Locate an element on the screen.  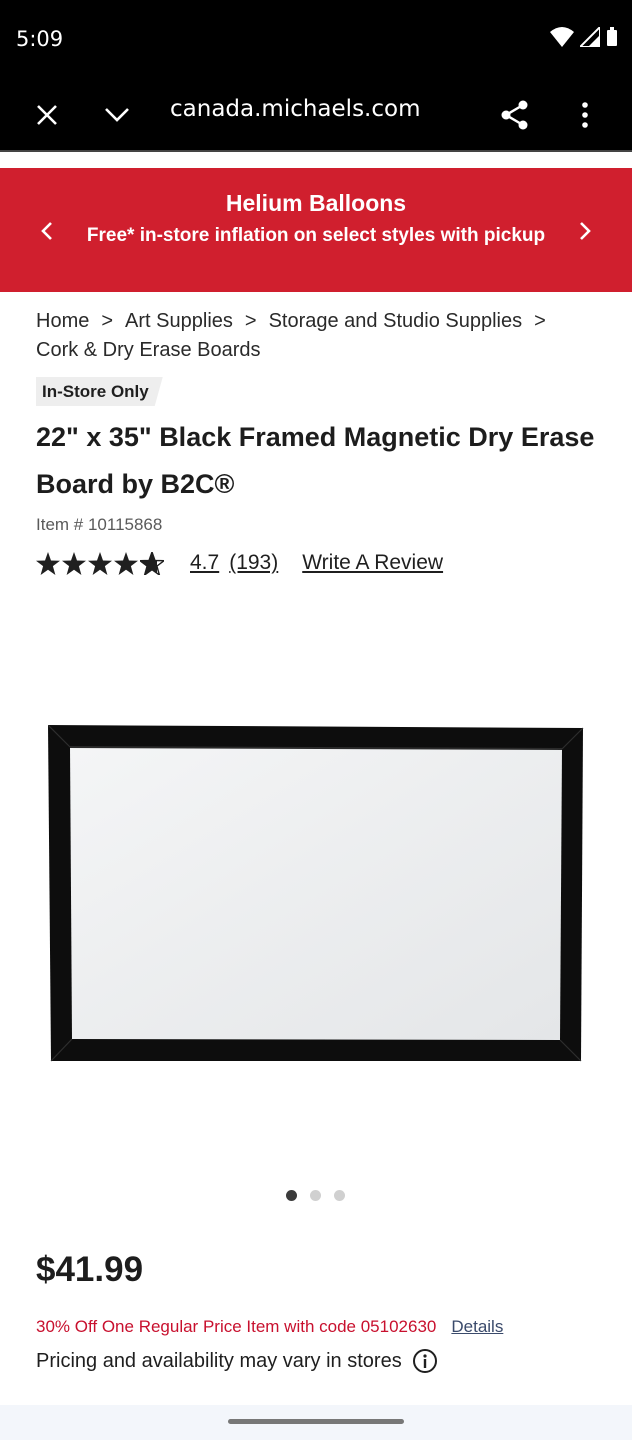
breadcrumb-home: Home is located at coordinates (62, 321).